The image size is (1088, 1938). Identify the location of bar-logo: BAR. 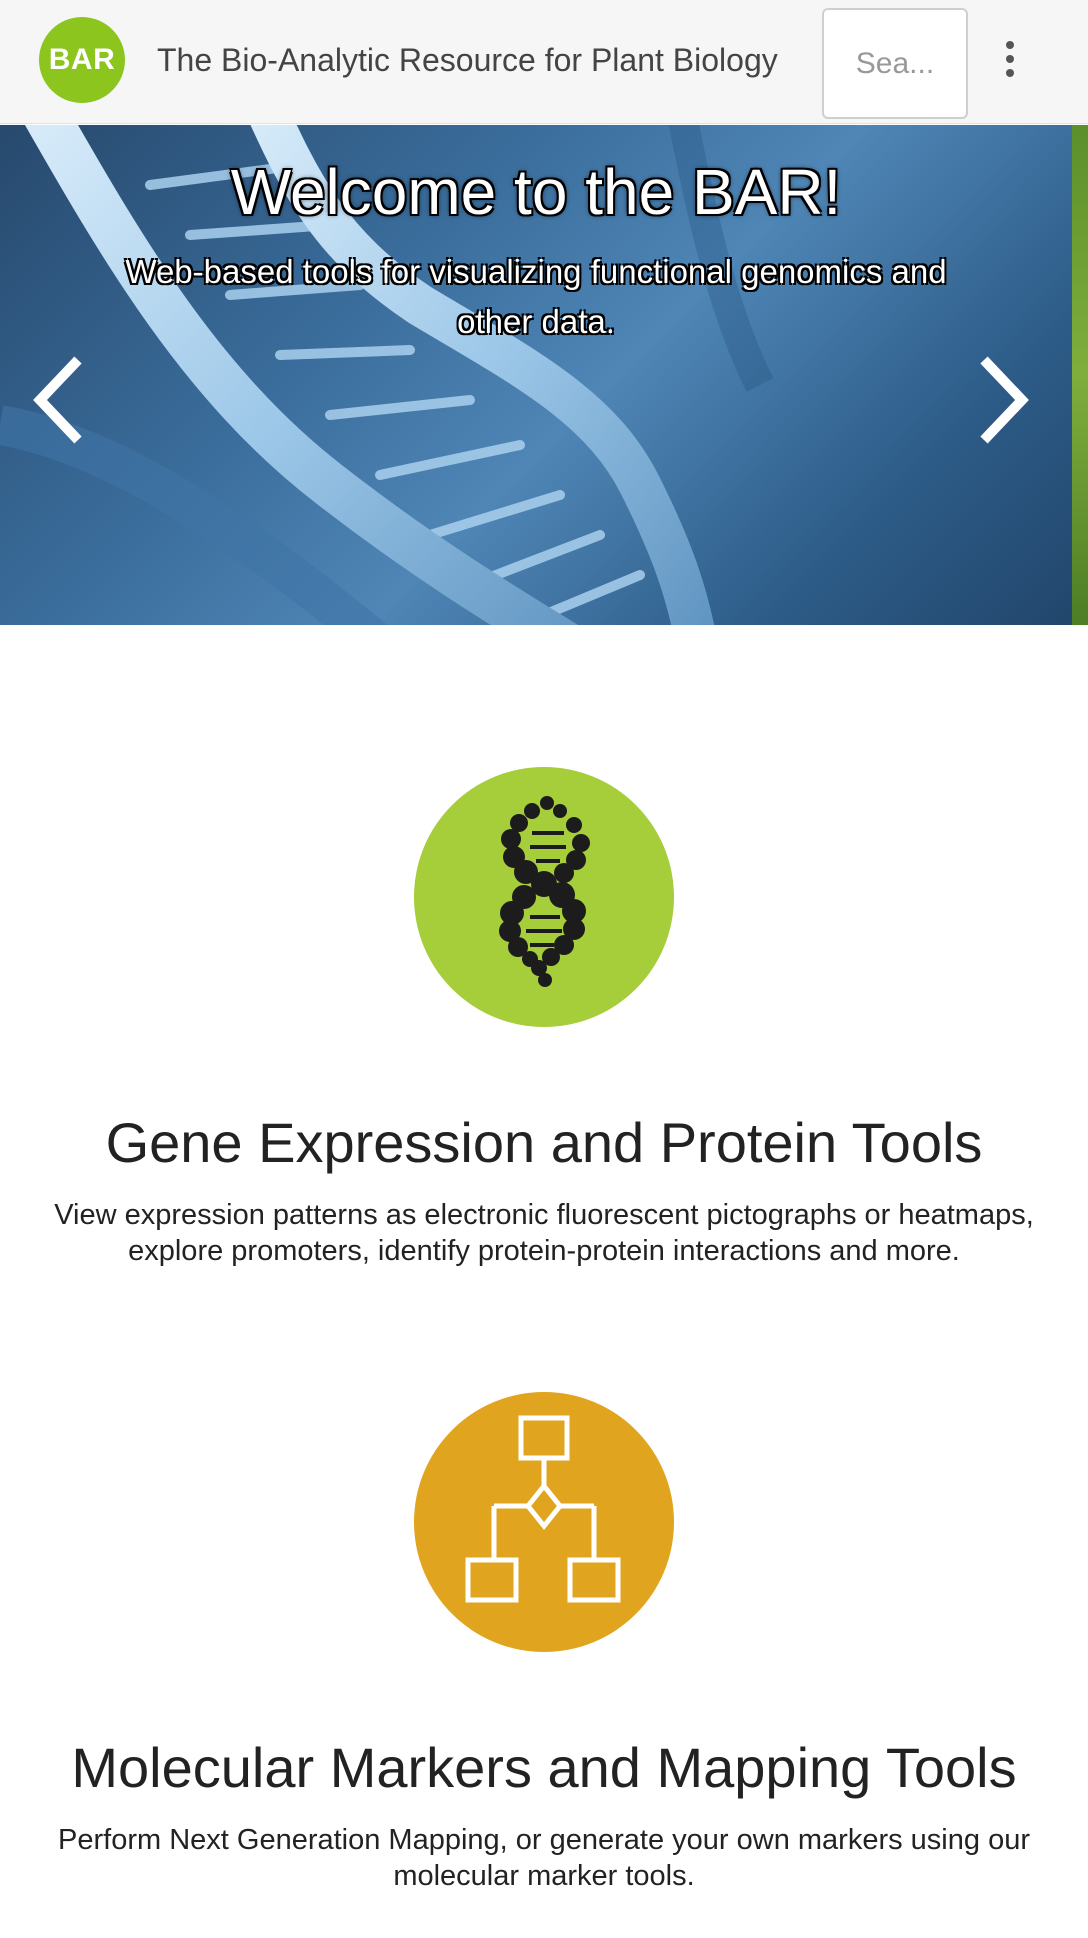
(82, 60).